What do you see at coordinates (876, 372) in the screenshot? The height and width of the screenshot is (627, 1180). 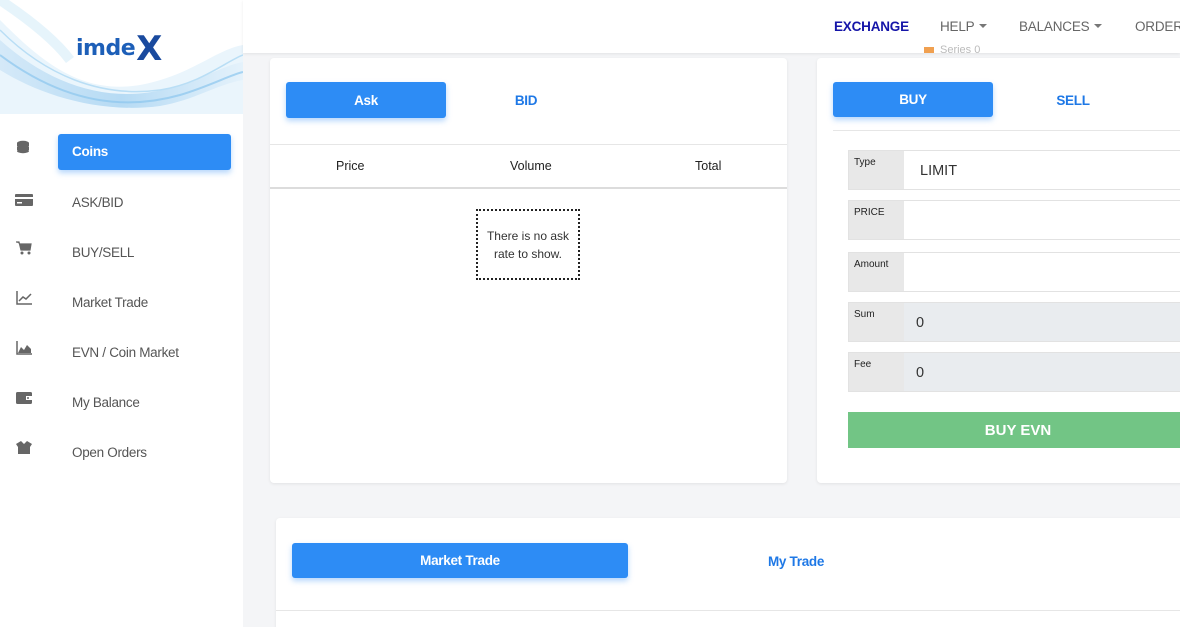 I see `fee-label: Fee` at bounding box center [876, 372].